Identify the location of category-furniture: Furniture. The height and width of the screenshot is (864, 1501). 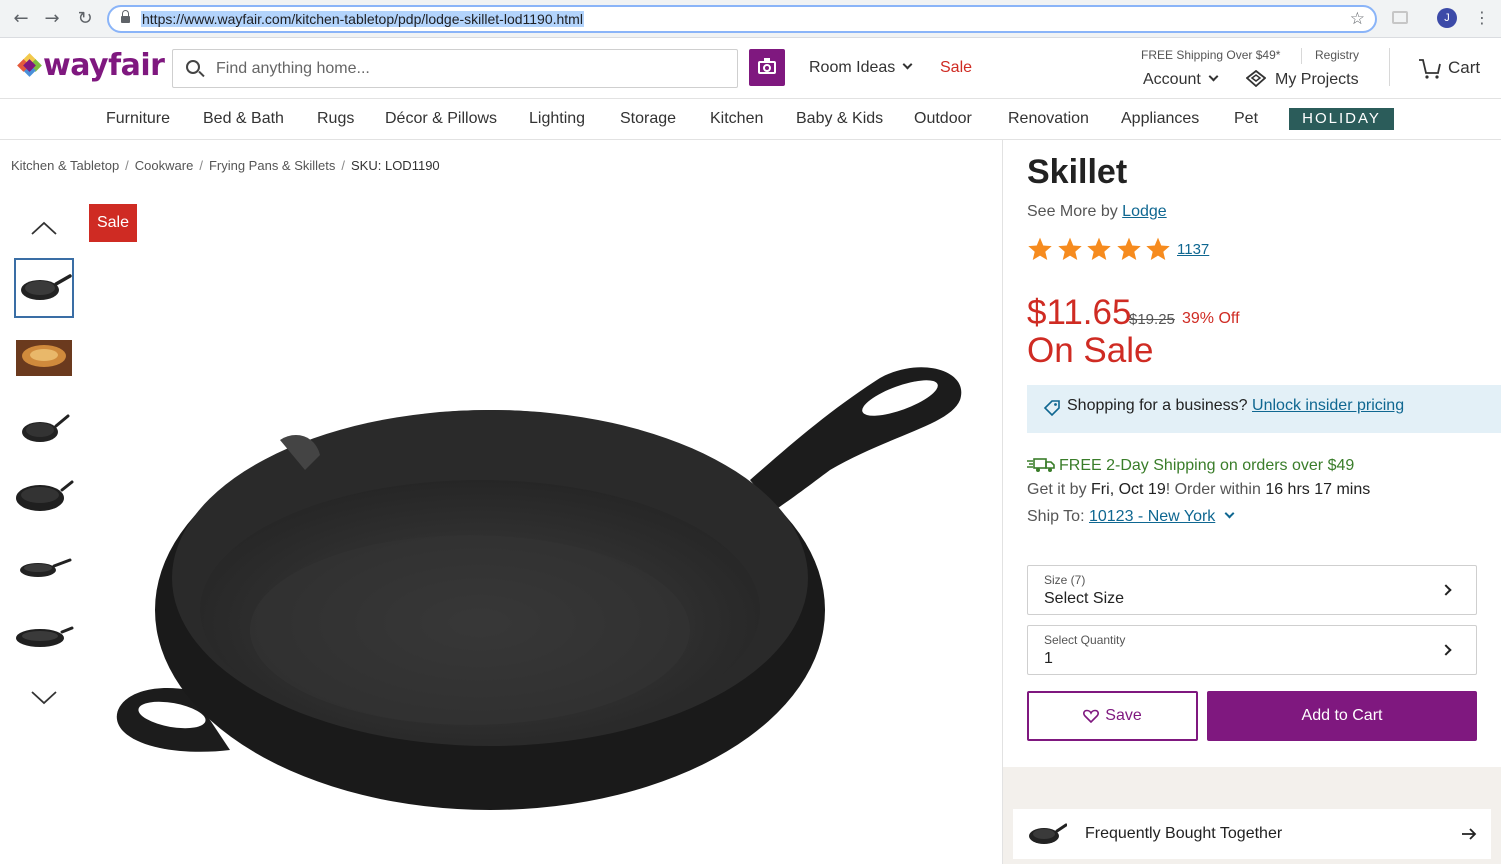
(138, 119).